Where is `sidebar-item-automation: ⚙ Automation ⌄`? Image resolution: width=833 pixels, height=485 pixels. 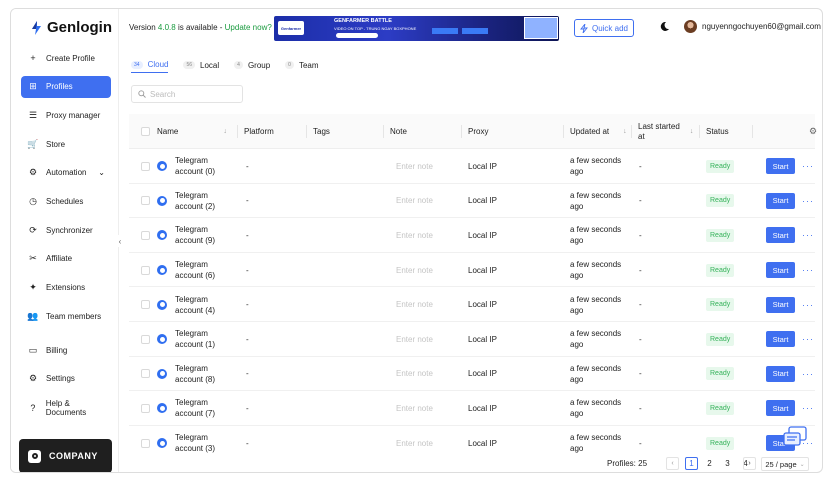 sidebar-item-automation: ⚙ Automation ⌄ is located at coordinates (66, 173).